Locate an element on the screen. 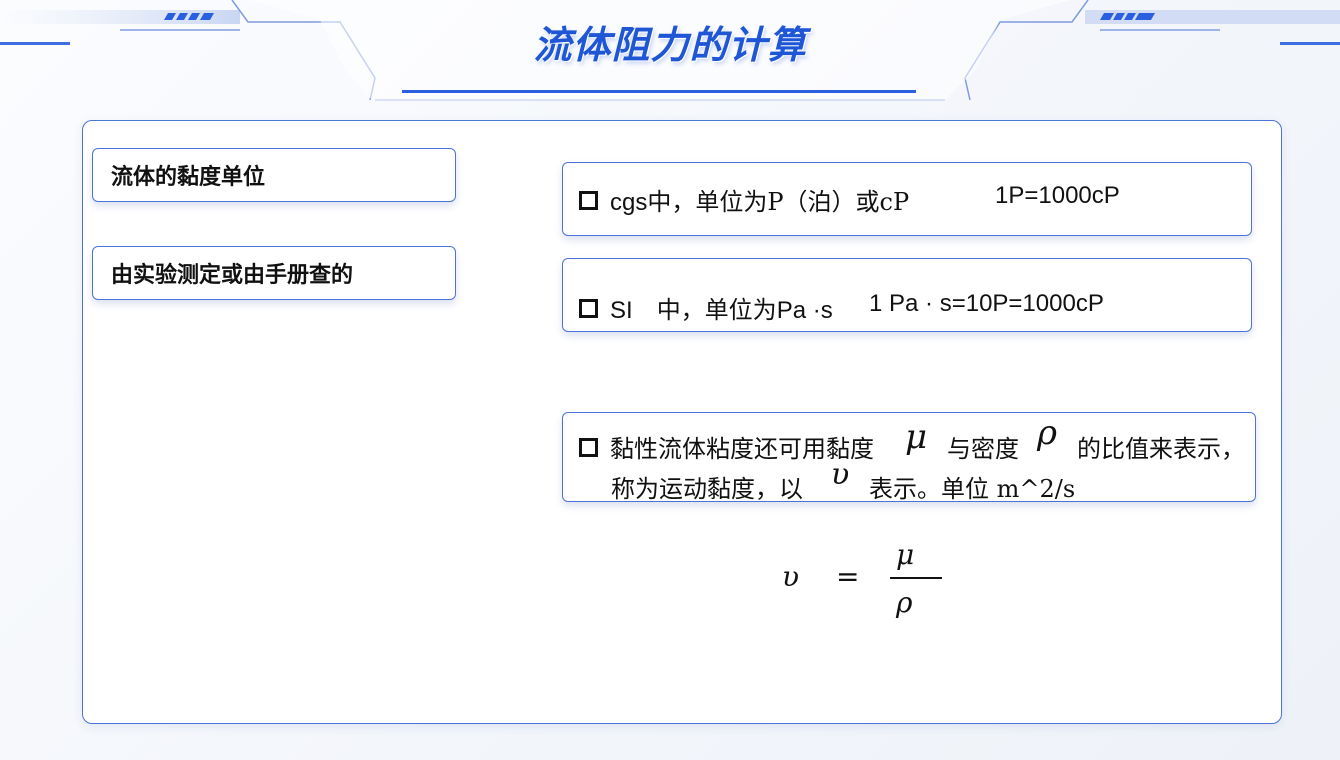  kinematic-text-4: 称为运动黏度，以 is located at coordinates (707, 489).